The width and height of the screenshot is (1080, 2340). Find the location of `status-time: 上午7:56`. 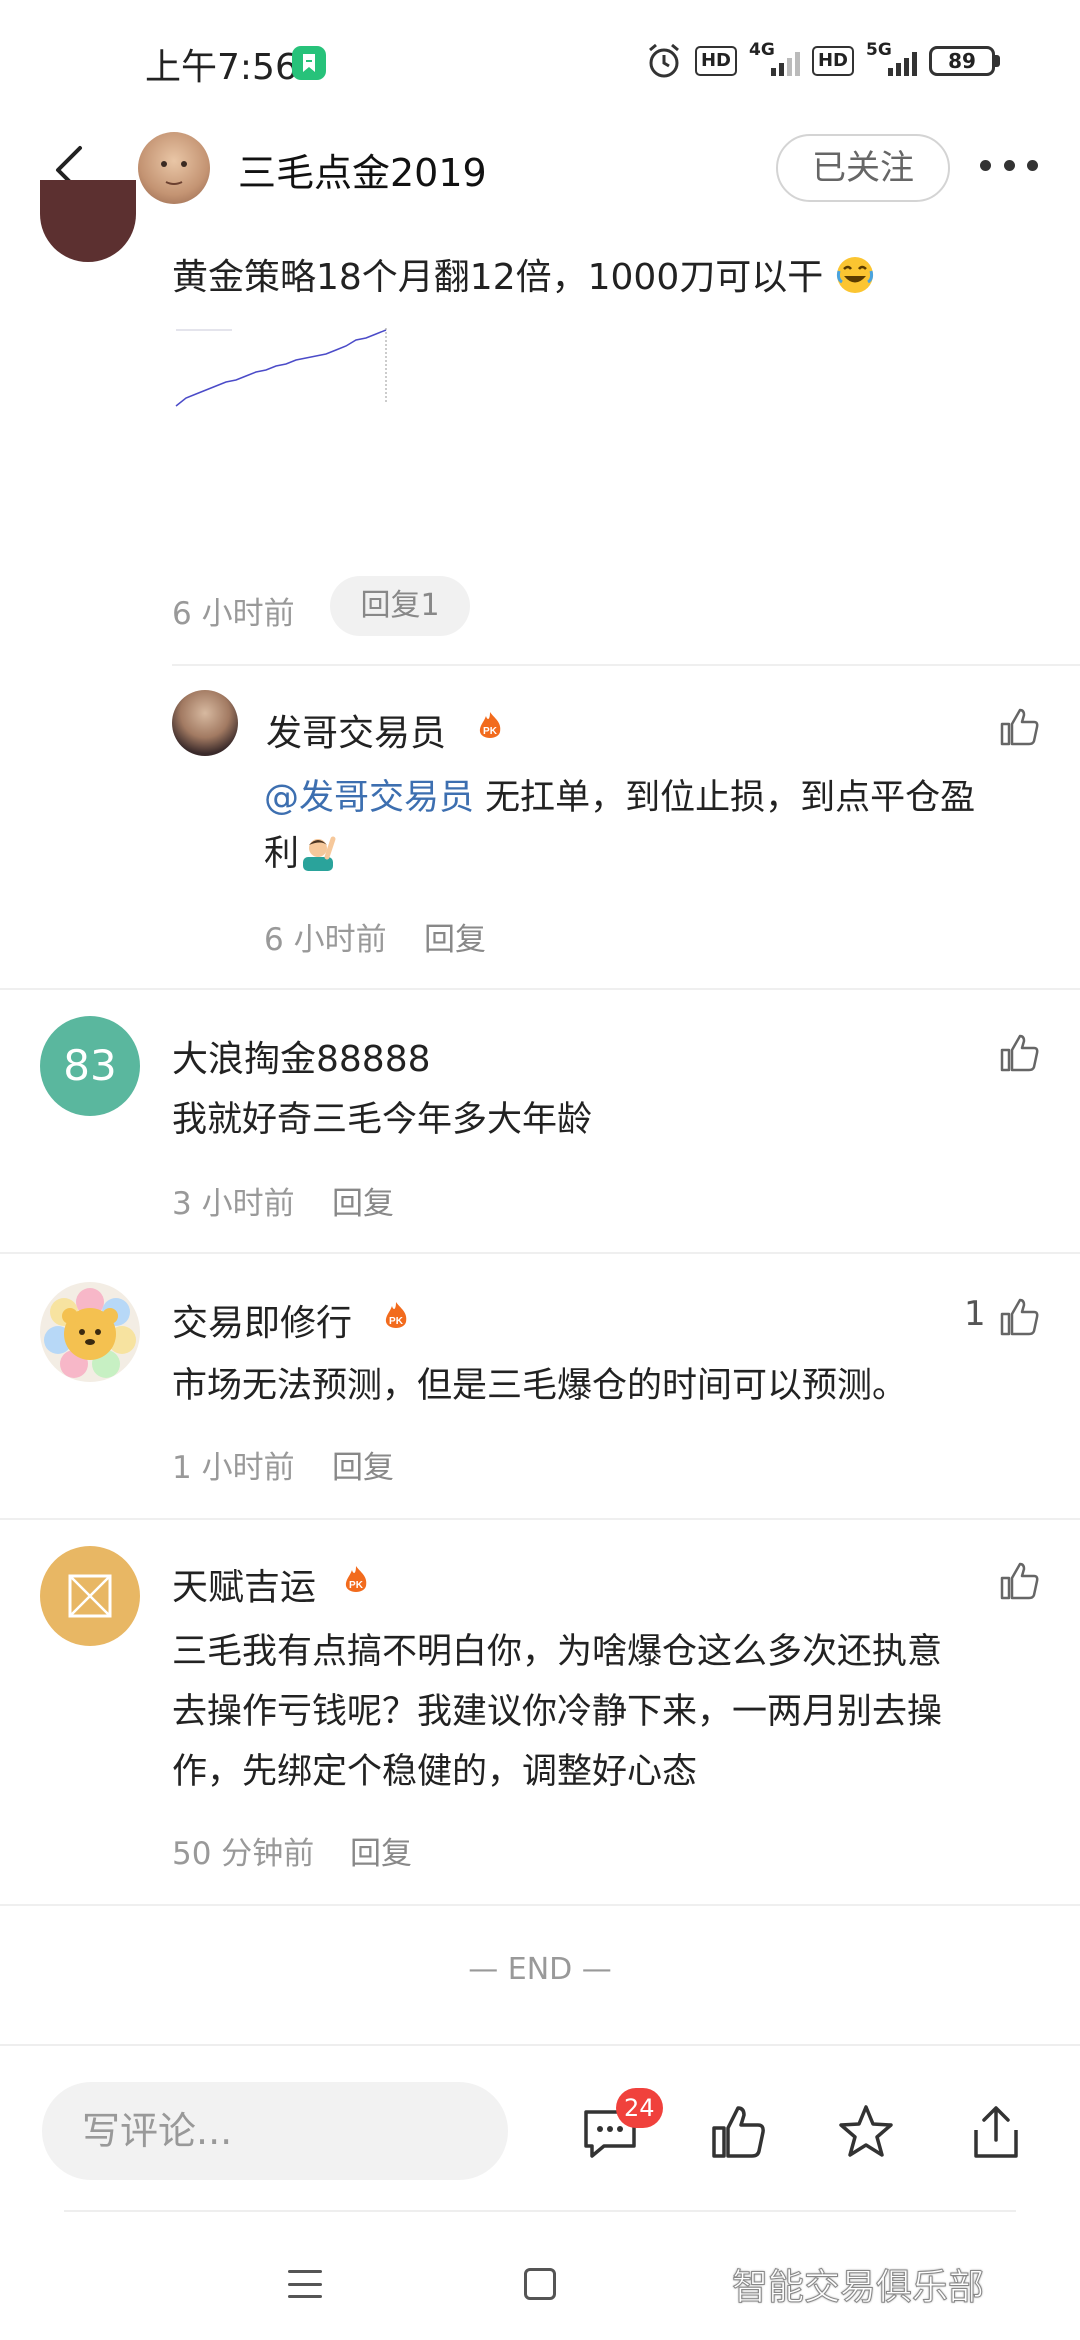

status-time: 上午7:56 is located at coordinates (221, 67).